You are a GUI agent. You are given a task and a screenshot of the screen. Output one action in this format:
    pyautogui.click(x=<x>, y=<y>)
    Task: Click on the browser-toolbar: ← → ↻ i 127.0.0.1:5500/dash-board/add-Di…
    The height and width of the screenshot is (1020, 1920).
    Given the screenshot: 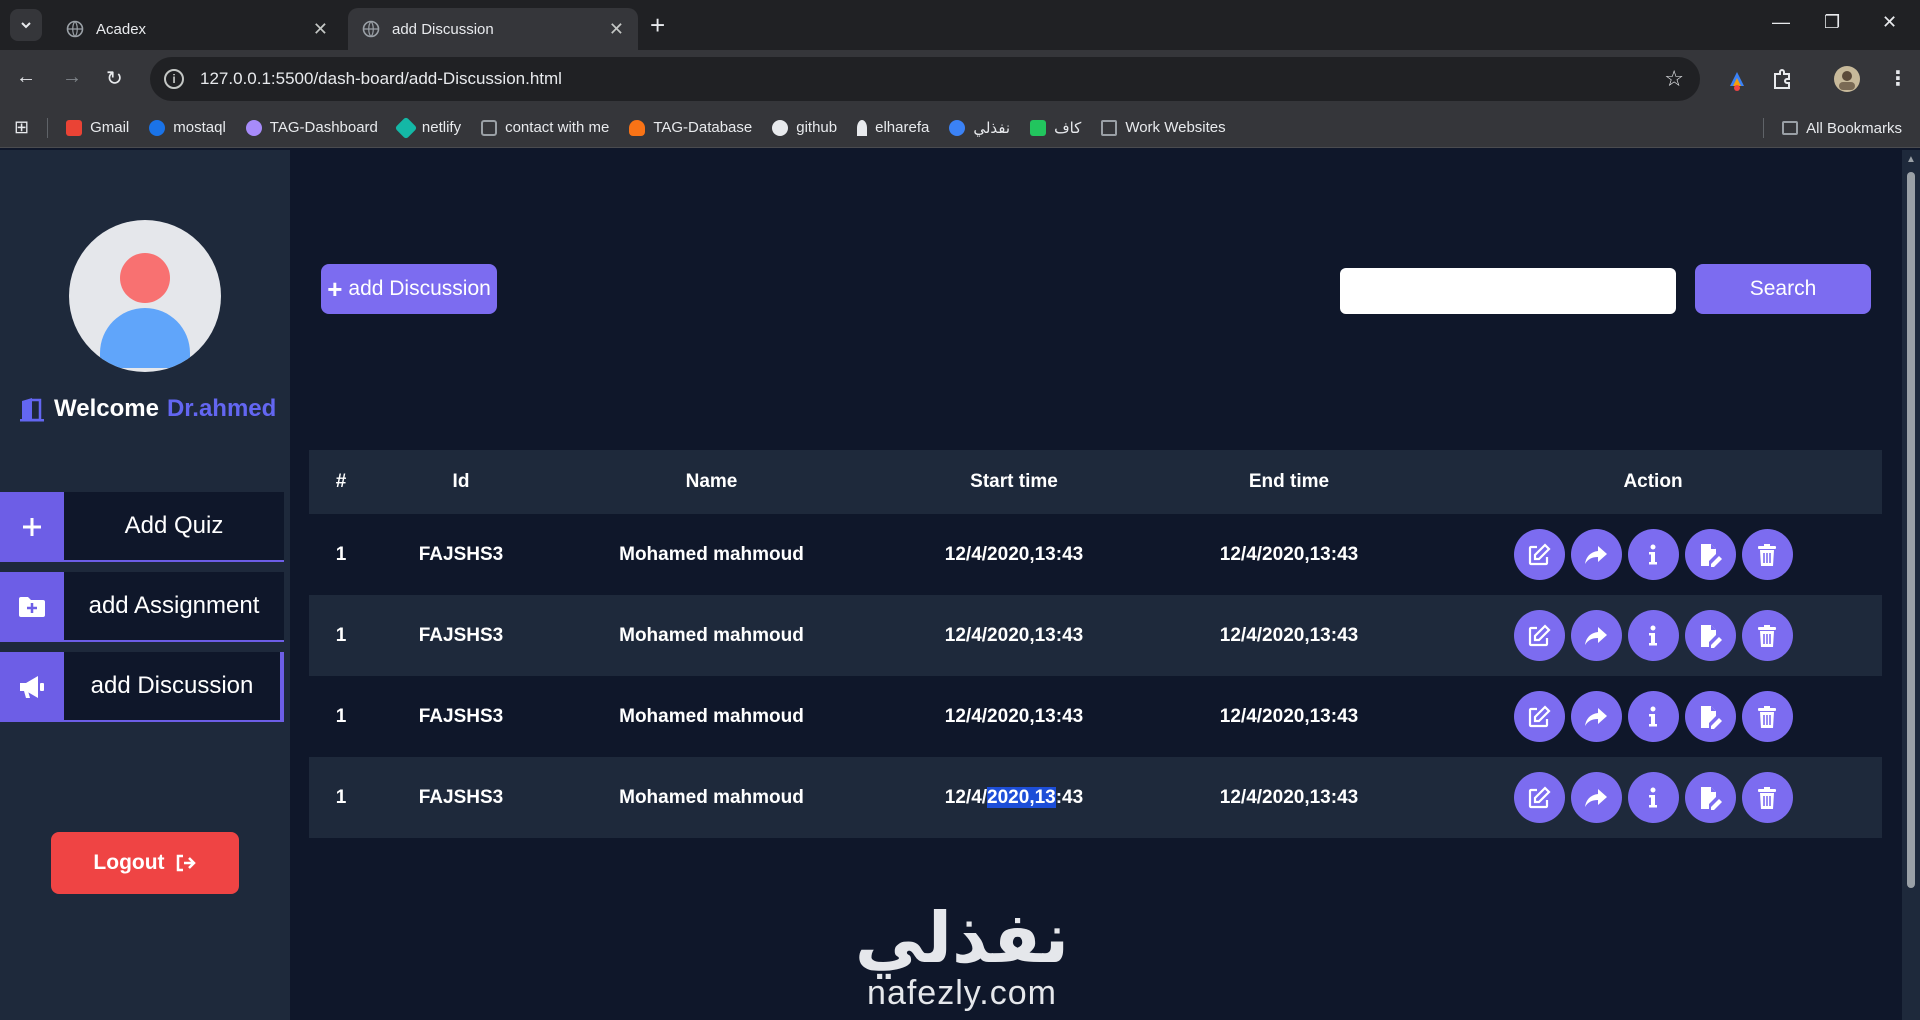 What is the action you would take?
    pyautogui.click(x=960, y=79)
    